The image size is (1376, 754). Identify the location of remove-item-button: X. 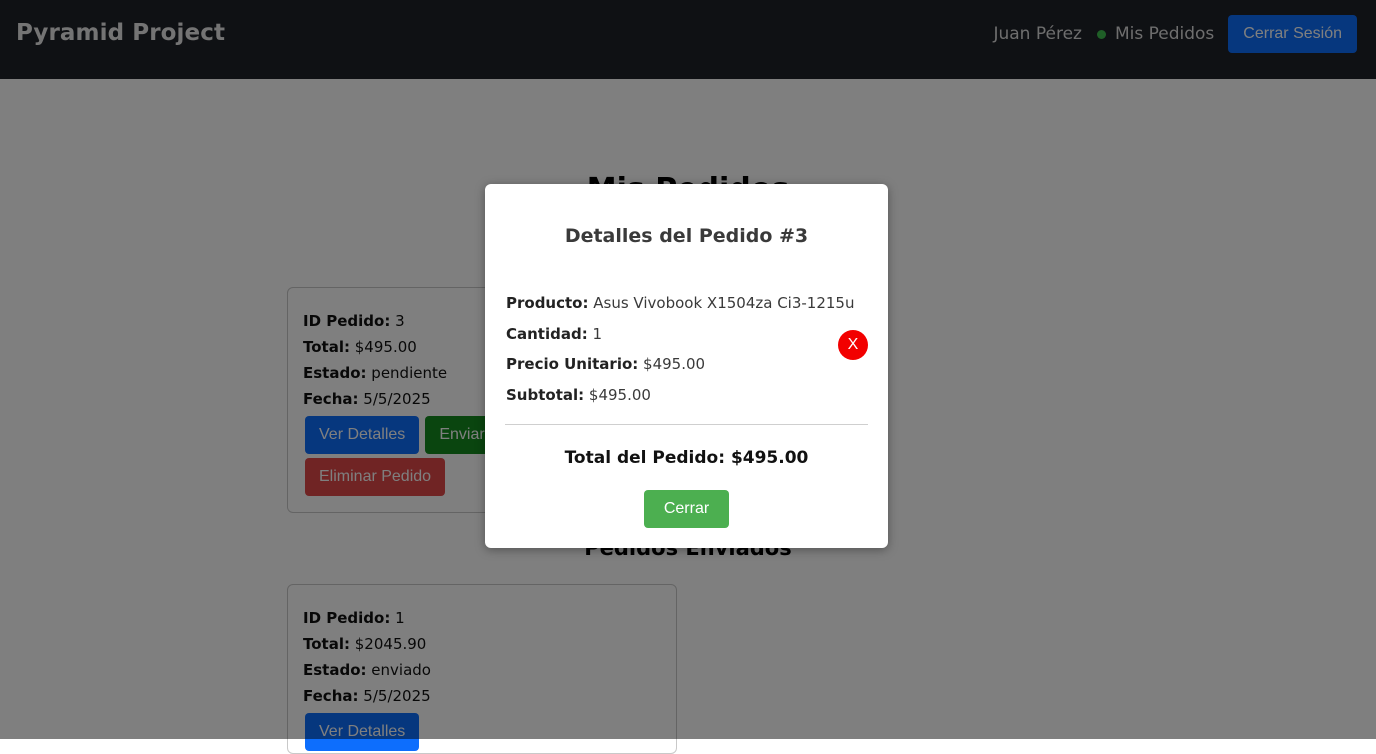
(853, 345).